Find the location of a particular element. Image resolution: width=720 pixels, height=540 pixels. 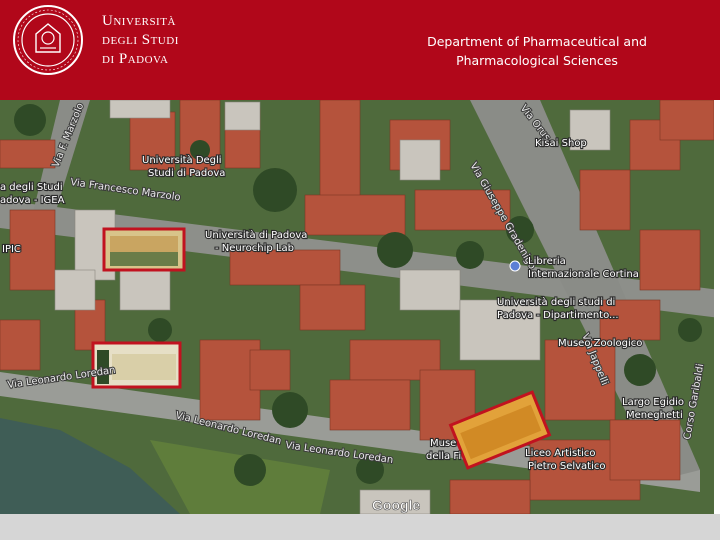

department-title-line-2: Pharmacological Sciences is located at coordinates (537, 60).